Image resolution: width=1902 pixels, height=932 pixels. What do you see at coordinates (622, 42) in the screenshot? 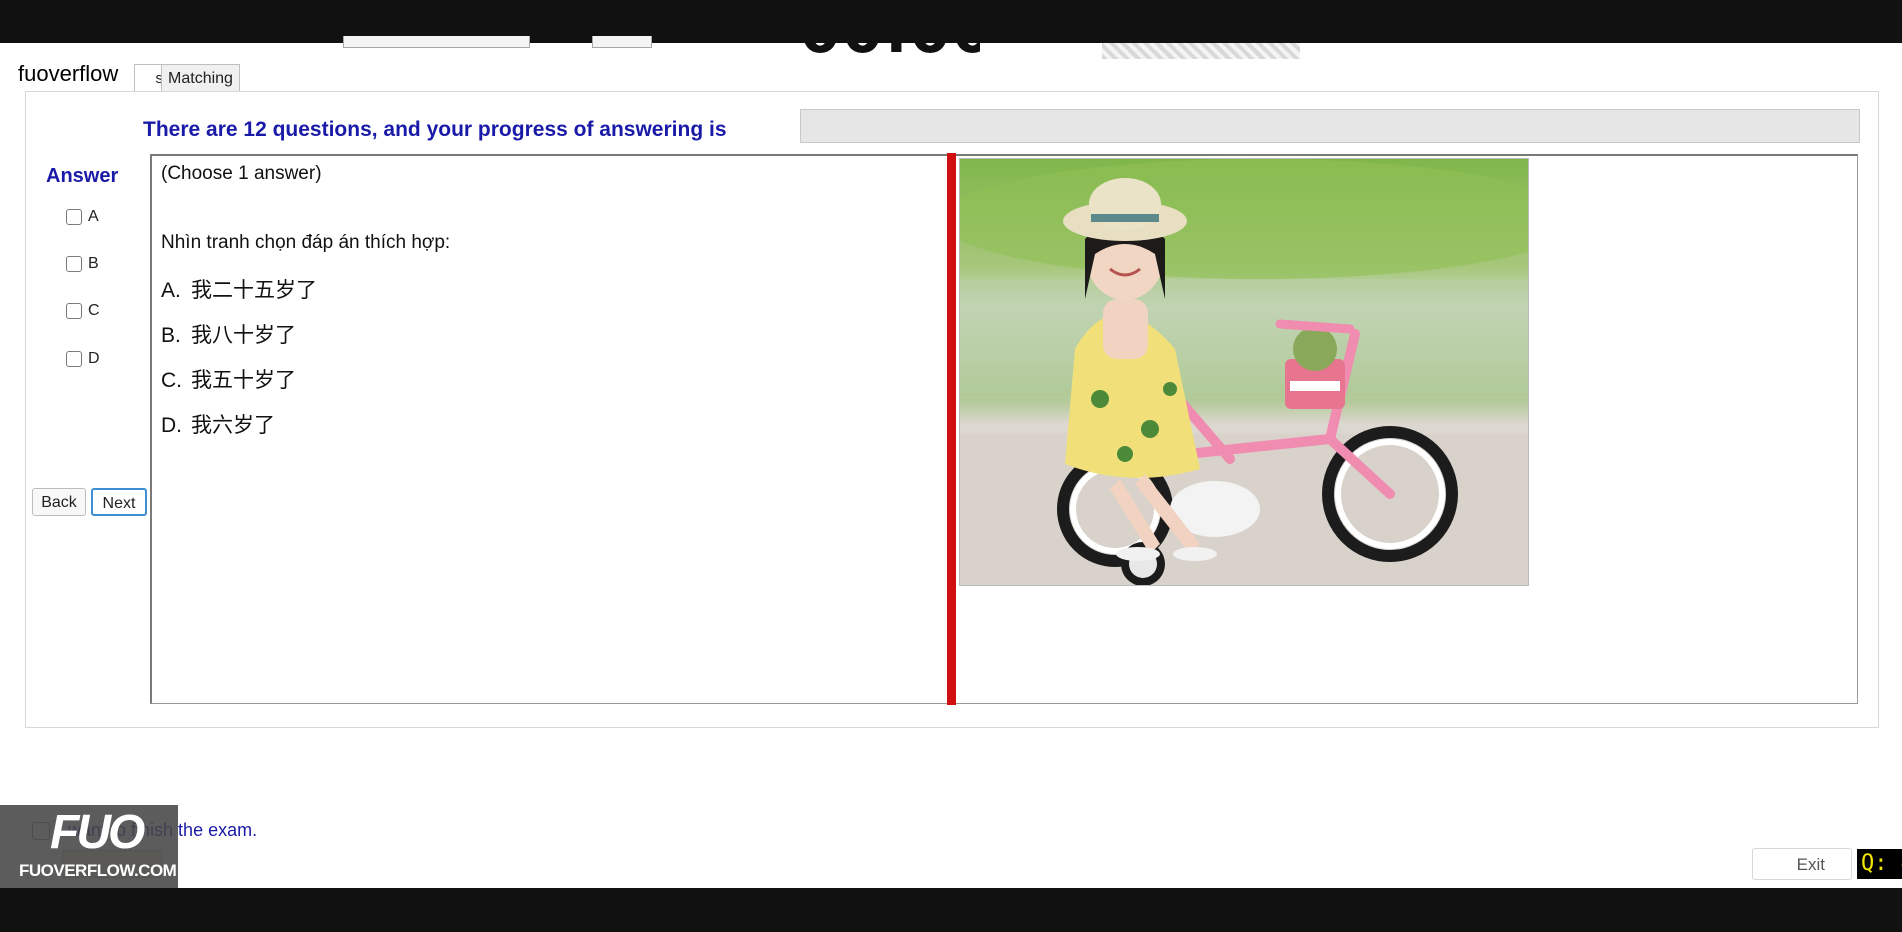
I see `header-field-partial` at bounding box center [622, 42].